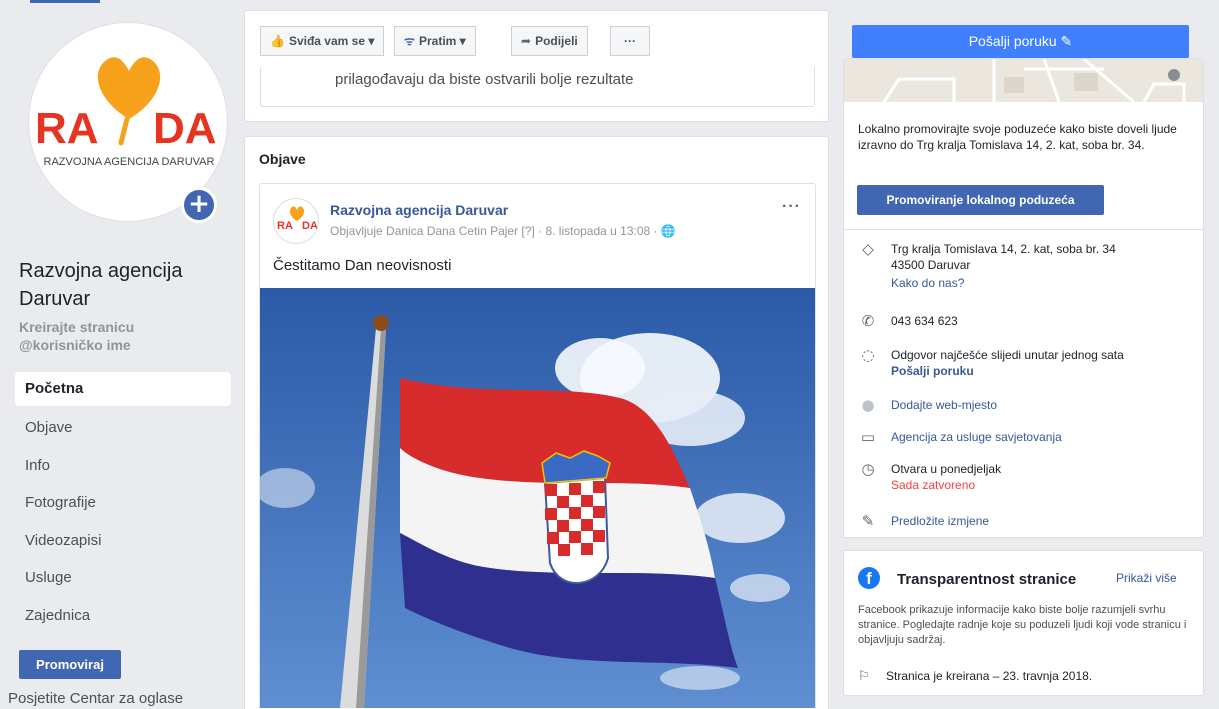  Describe the element at coordinates (868, 469) in the screenshot. I see `clock-icon: ◷` at that location.